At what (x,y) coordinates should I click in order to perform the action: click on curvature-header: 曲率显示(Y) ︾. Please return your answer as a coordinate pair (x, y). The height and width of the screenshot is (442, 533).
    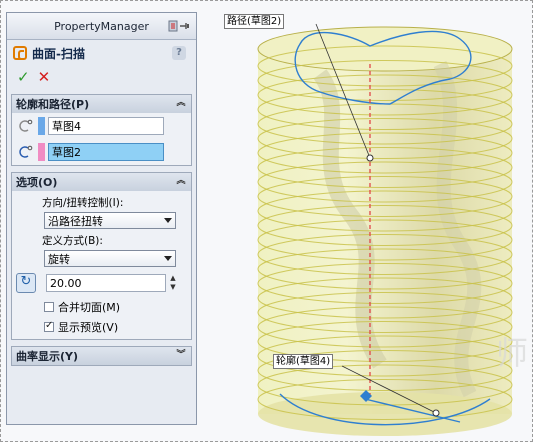
    Looking at the image, I should click on (101, 356).